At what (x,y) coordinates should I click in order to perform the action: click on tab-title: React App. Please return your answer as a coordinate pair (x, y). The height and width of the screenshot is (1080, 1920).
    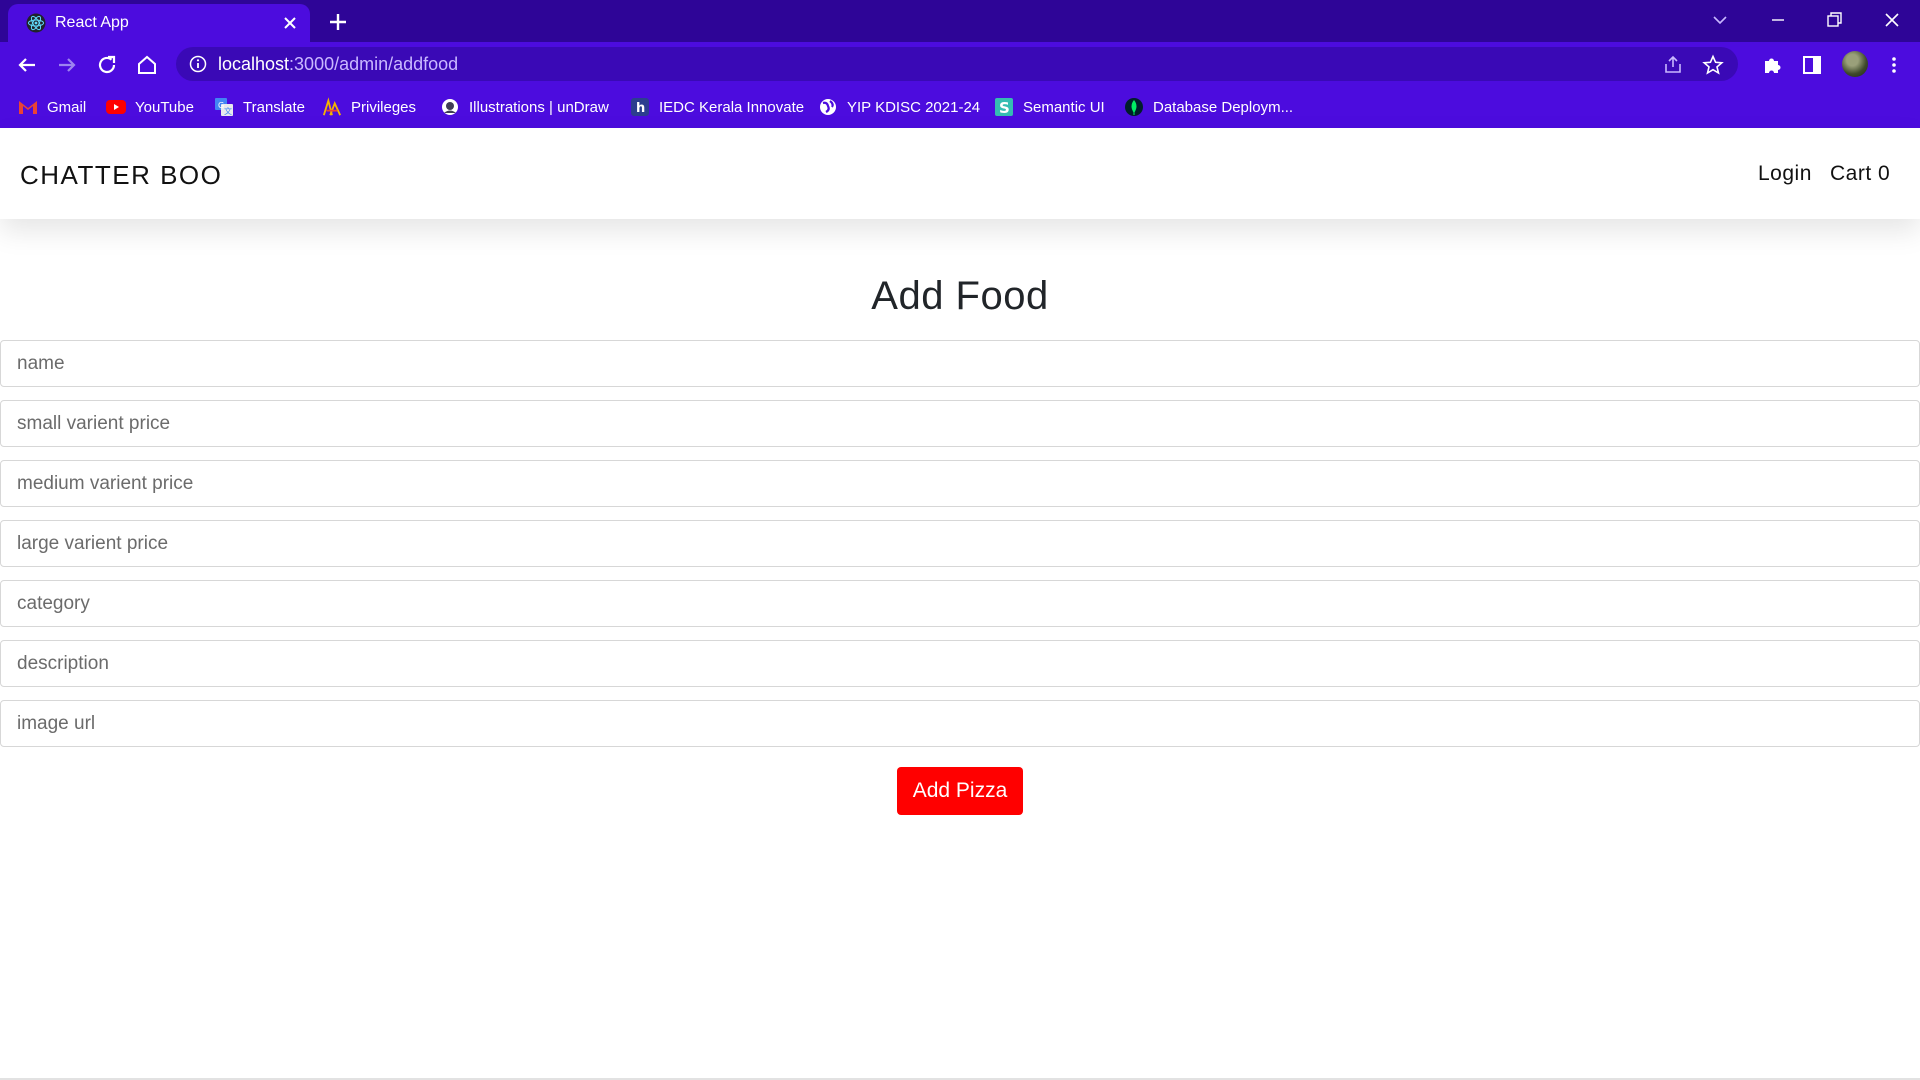
    Looking at the image, I should click on (92, 22).